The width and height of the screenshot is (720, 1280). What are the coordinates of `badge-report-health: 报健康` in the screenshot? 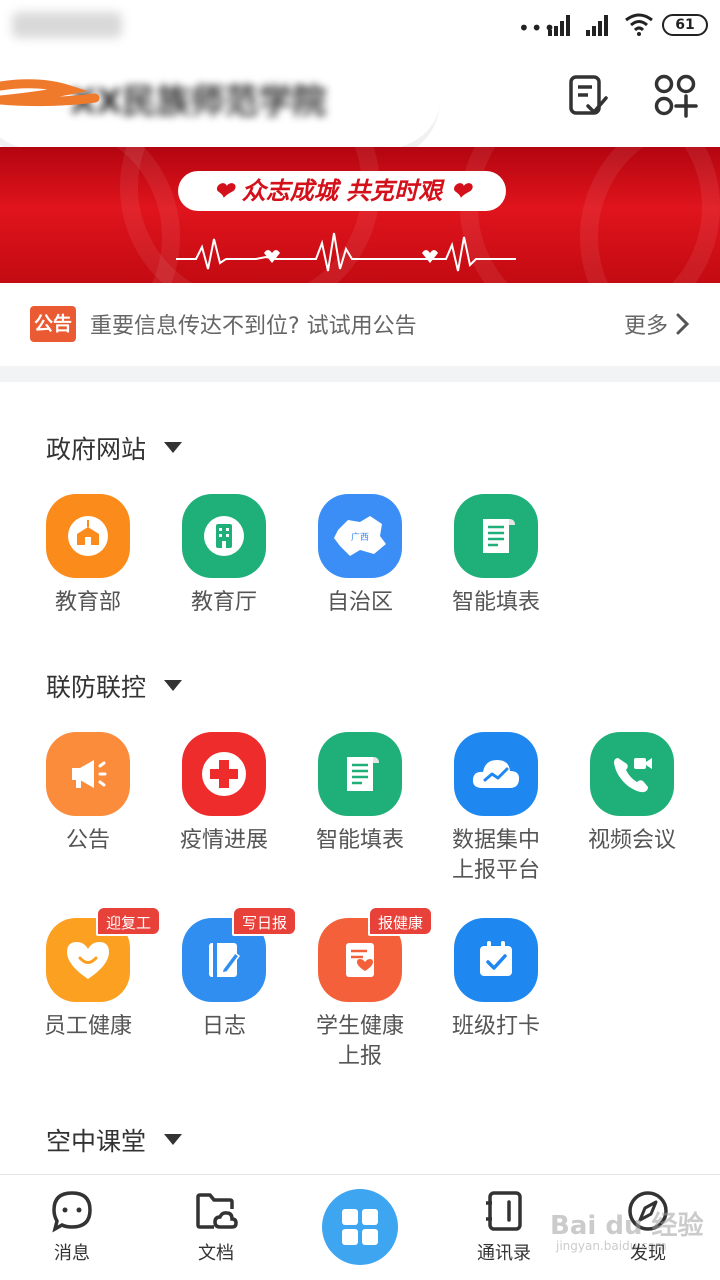 It's located at (401, 921).